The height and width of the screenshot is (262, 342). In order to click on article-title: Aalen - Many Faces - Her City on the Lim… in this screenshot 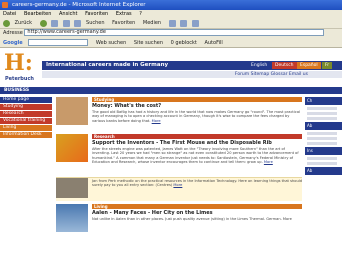, I will do `click(197, 213)`.